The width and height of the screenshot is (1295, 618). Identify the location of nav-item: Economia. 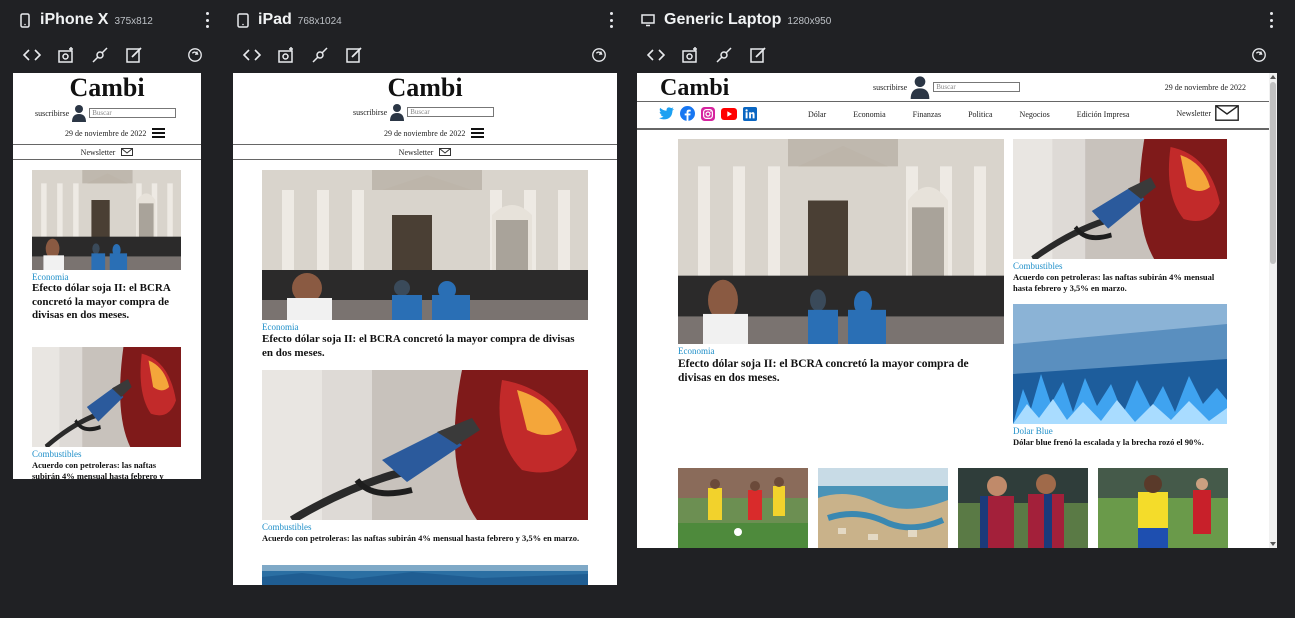
(869, 114).